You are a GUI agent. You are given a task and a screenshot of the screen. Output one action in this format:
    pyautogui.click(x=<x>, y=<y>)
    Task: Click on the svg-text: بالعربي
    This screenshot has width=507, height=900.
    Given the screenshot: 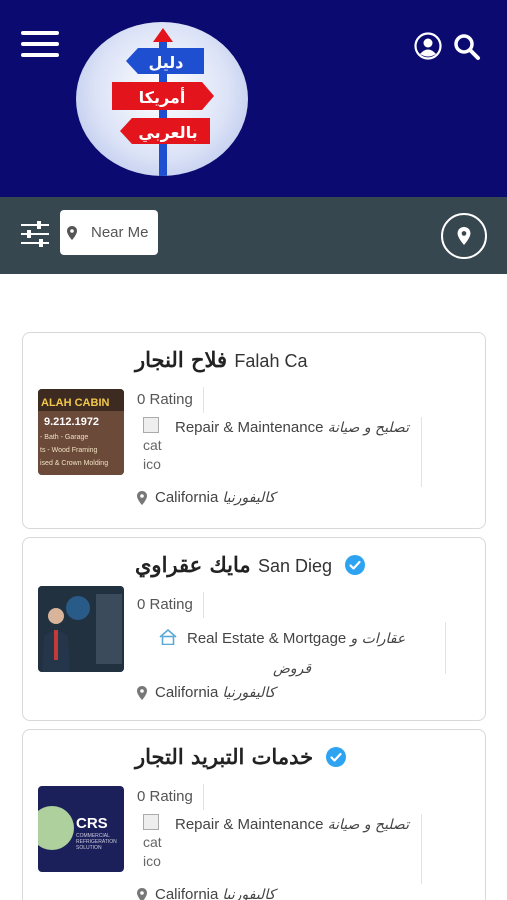 What is the action you would take?
    pyautogui.click(x=167, y=133)
    